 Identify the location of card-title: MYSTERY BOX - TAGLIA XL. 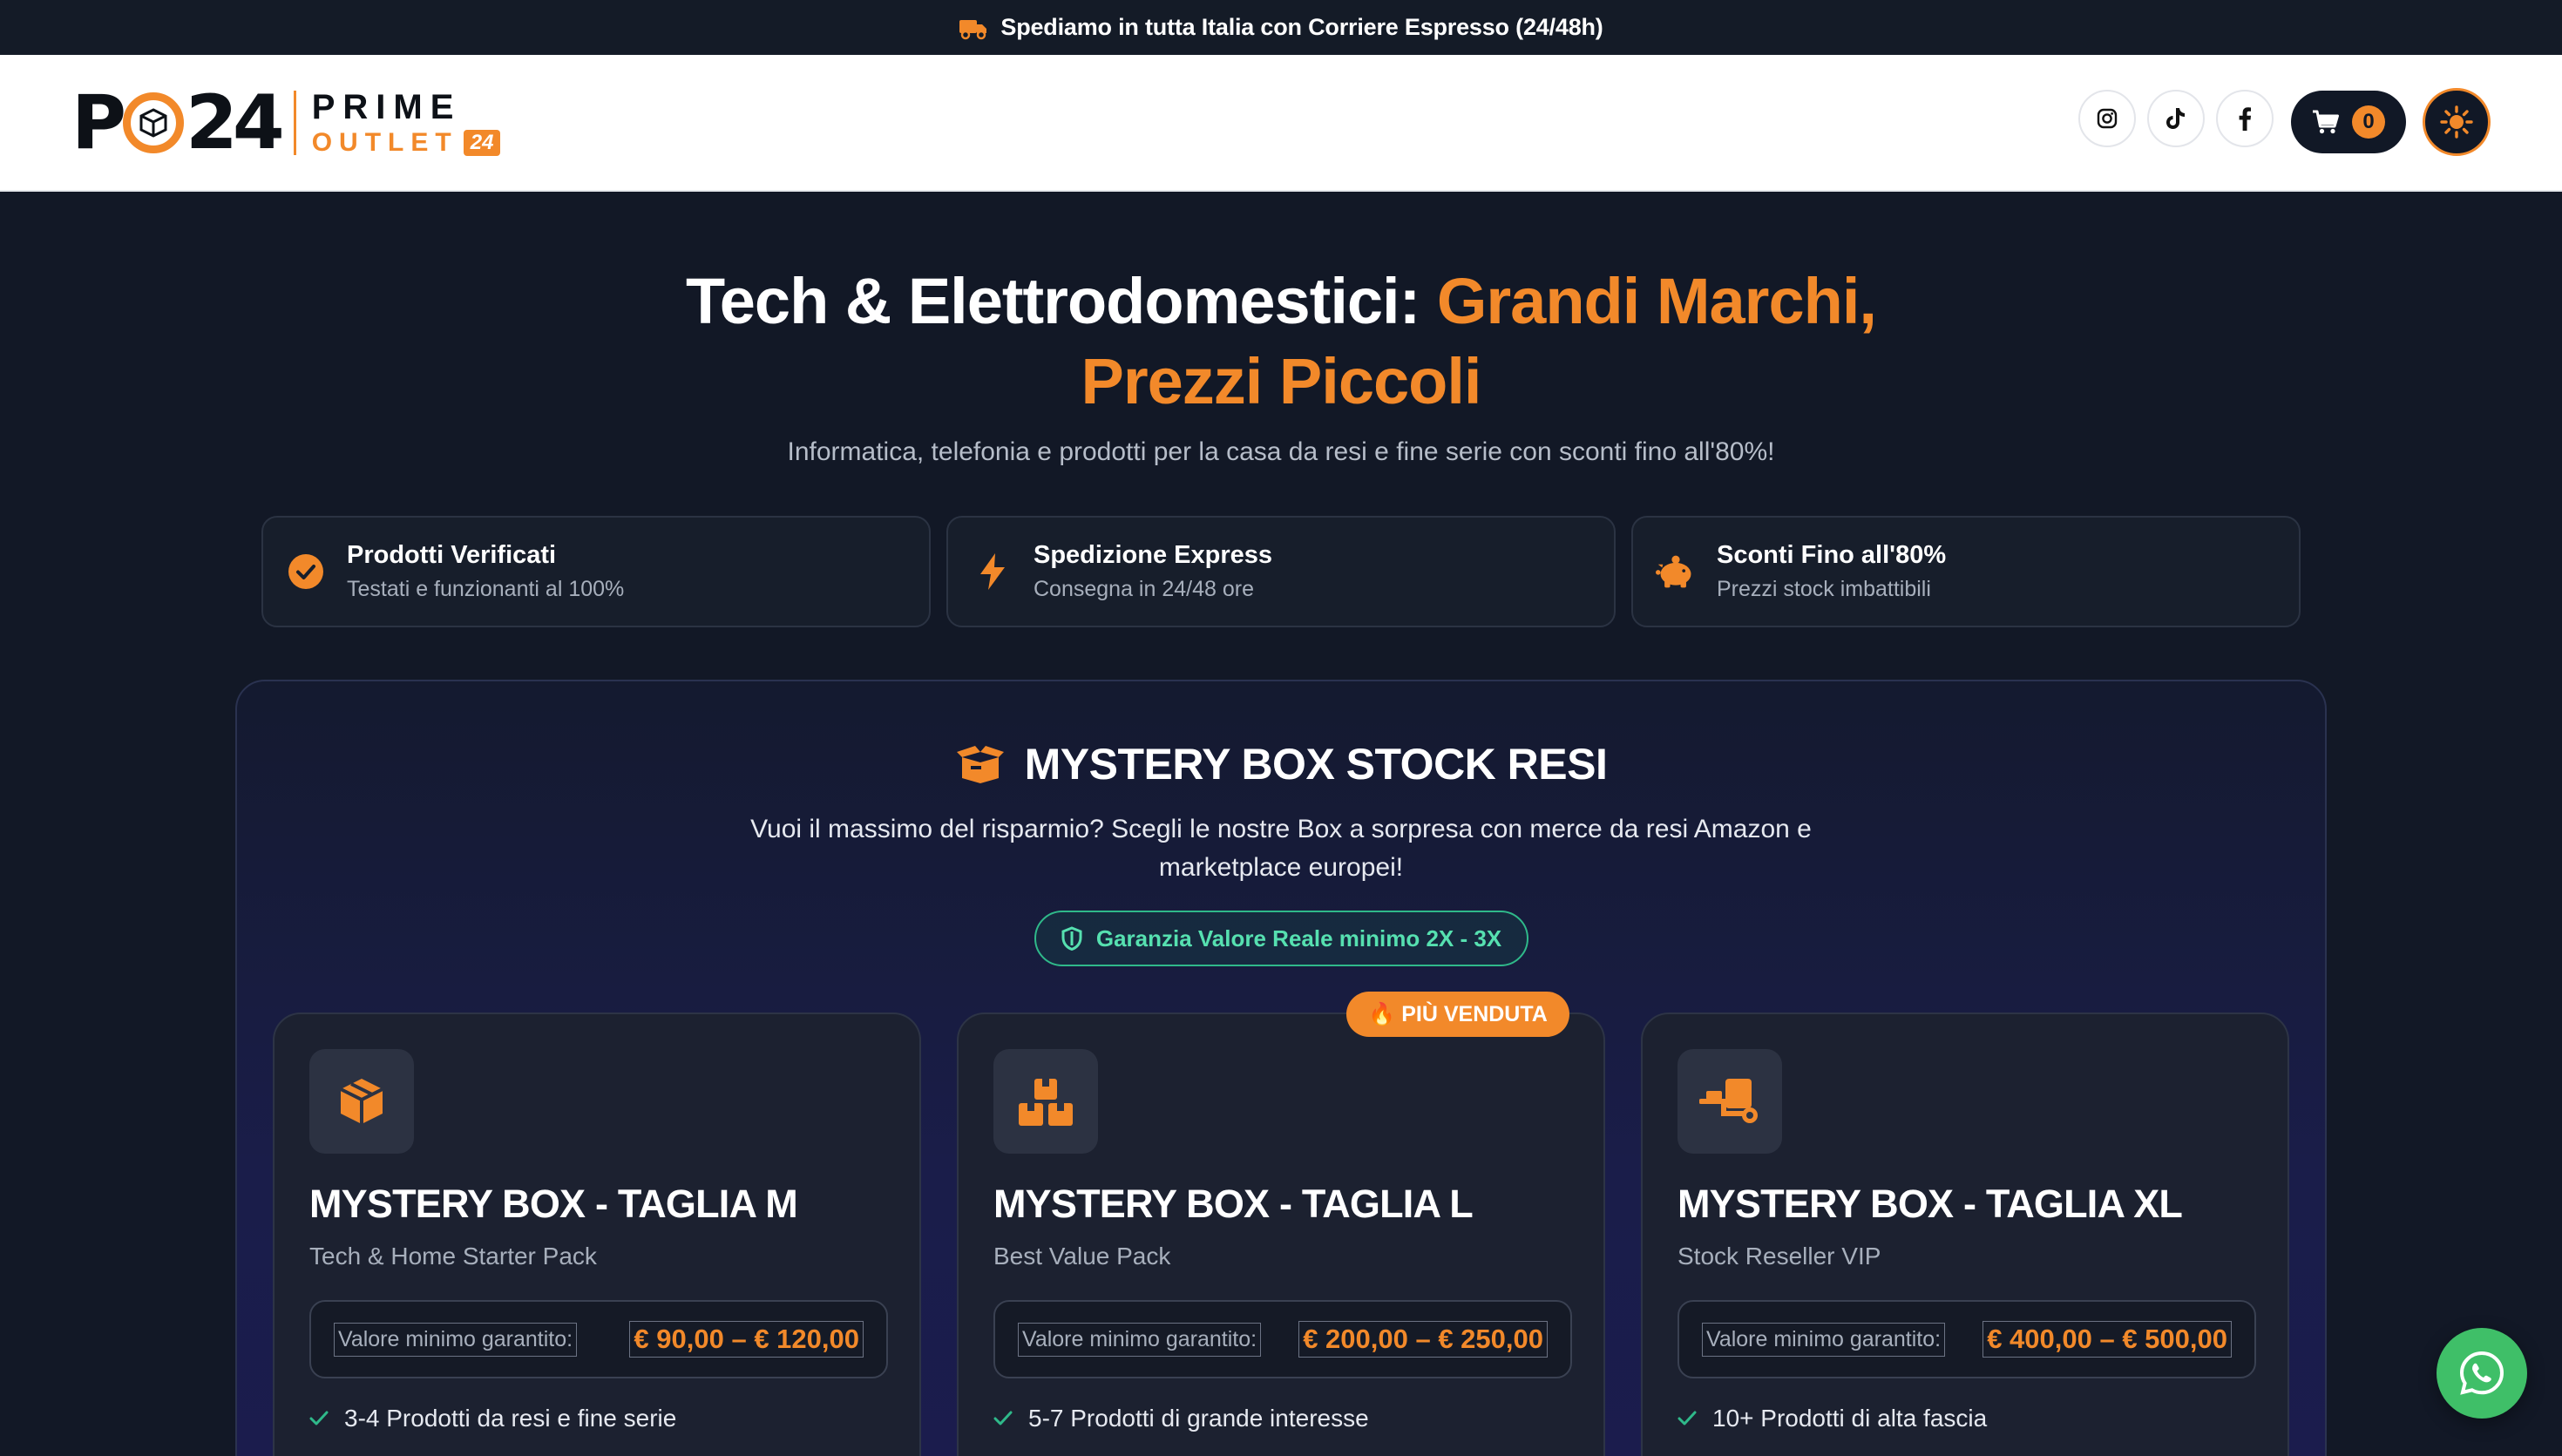
(1930, 1204).